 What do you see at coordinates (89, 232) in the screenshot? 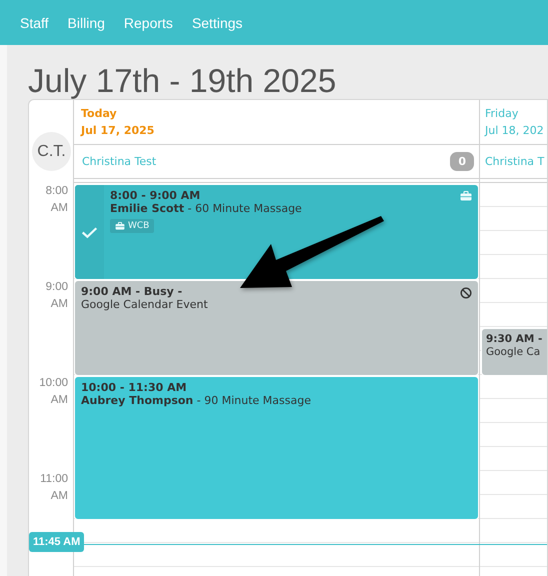
I see `check-icon` at bounding box center [89, 232].